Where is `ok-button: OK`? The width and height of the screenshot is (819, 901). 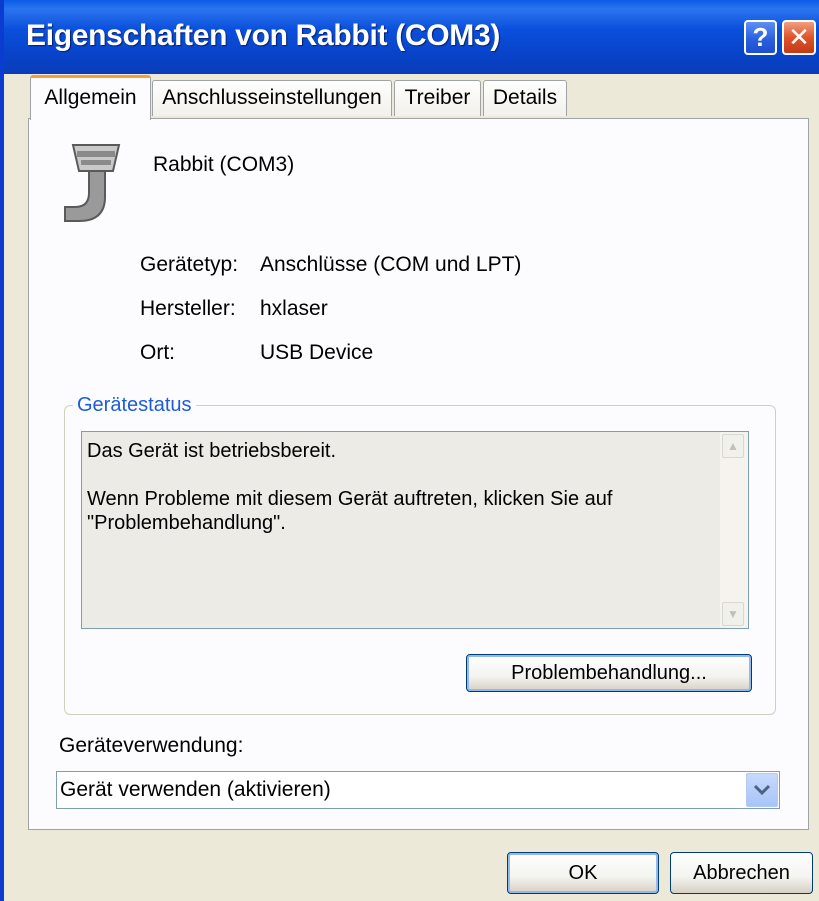 ok-button: OK is located at coordinates (583, 873).